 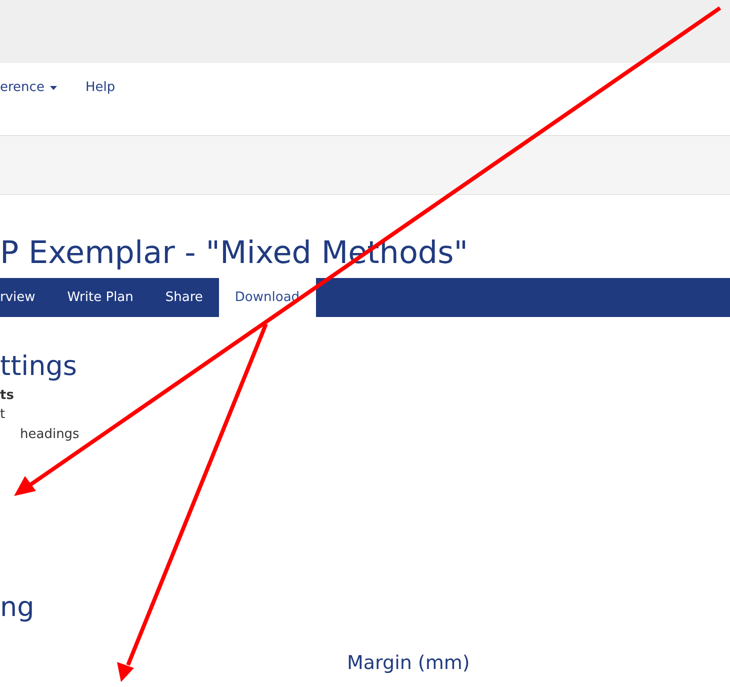 What do you see at coordinates (409, 663) in the screenshot?
I see `field-label: Margin (mm)` at bounding box center [409, 663].